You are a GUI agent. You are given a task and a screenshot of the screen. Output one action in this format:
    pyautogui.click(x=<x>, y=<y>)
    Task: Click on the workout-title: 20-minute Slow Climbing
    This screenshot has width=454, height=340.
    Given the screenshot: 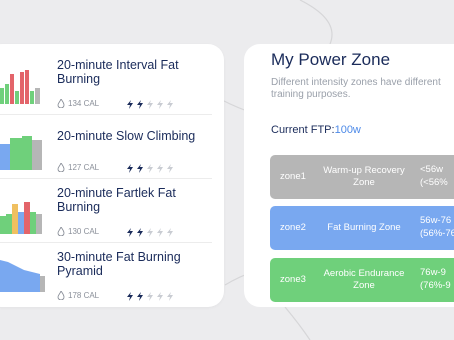 What is the action you would take?
    pyautogui.click(x=126, y=136)
    